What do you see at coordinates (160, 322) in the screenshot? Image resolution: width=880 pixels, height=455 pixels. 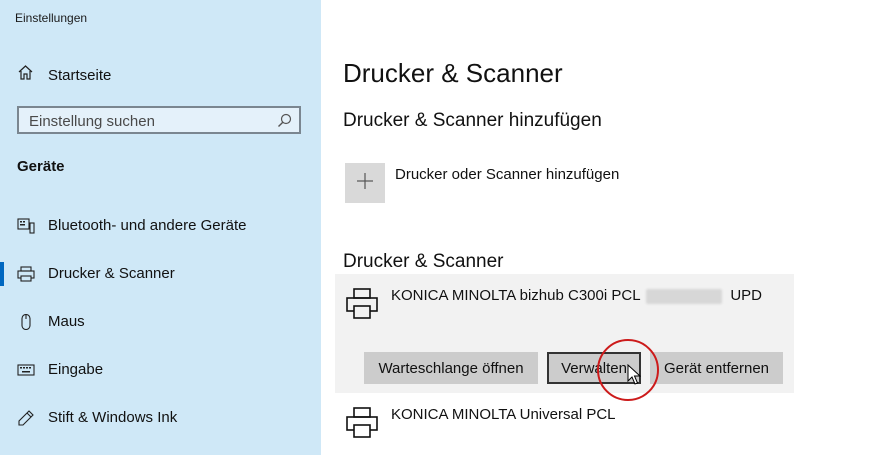 I see `sidebar-item-mouse: Maus` at bounding box center [160, 322].